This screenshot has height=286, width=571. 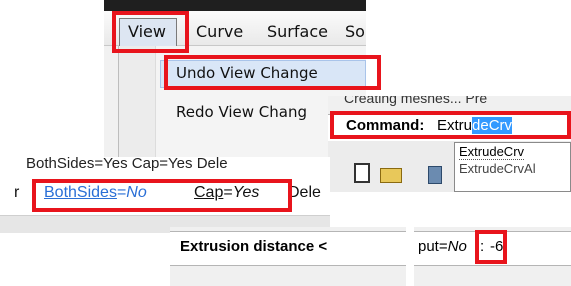 What do you see at coordinates (391, 175) in the screenshot?
I see `folder-icon` at bounding box center [391, 175].